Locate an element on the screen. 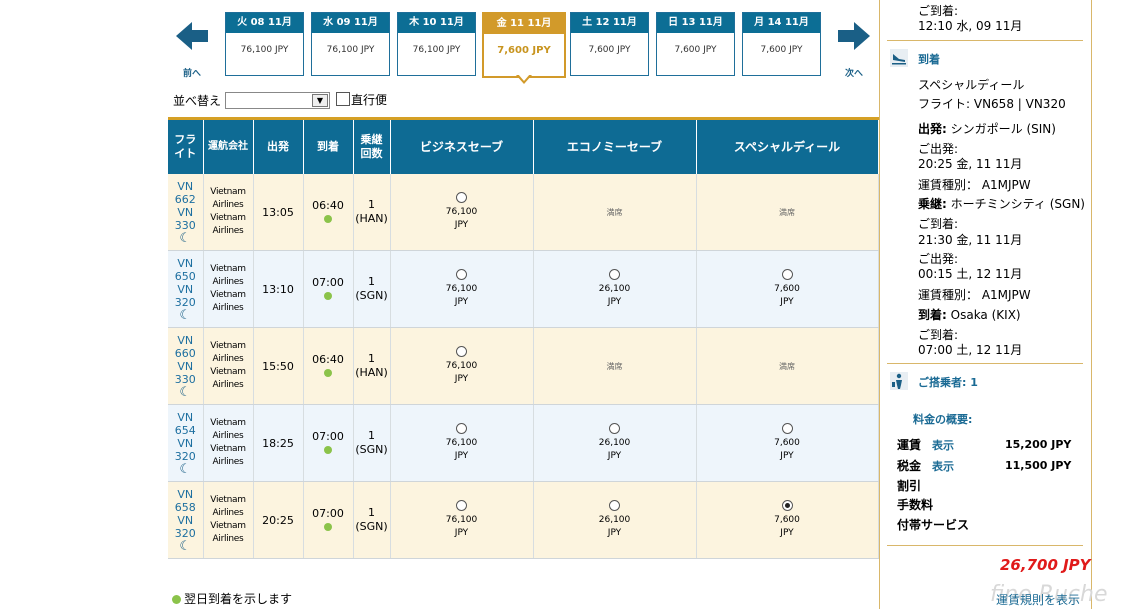 This screenshot has width=1144, height=609. arrive-row: 到着: Osaka (KIX) is located at coordinates (969, 314).